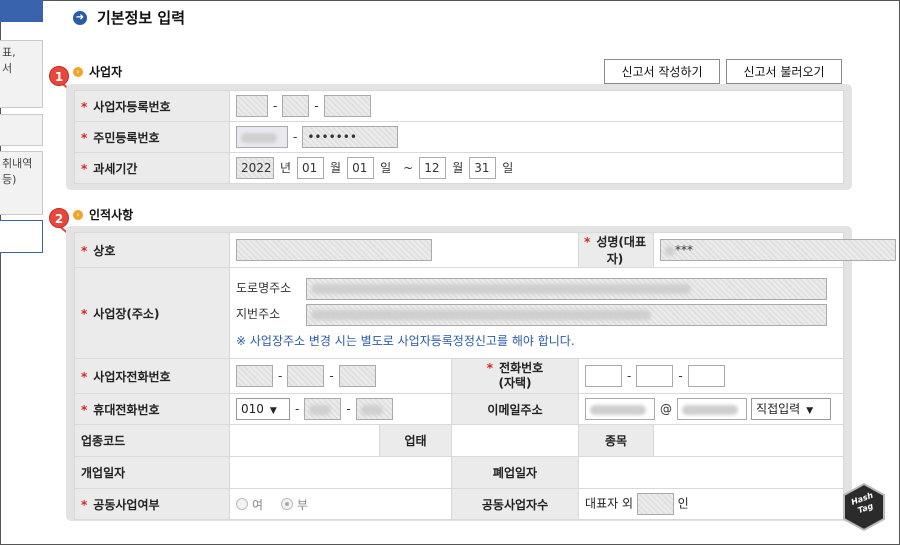 Image resolution: width=900 pixels, height=545 pixels. I want to click on email-domain-select: 직접입력 ▼, so click(791, 409).